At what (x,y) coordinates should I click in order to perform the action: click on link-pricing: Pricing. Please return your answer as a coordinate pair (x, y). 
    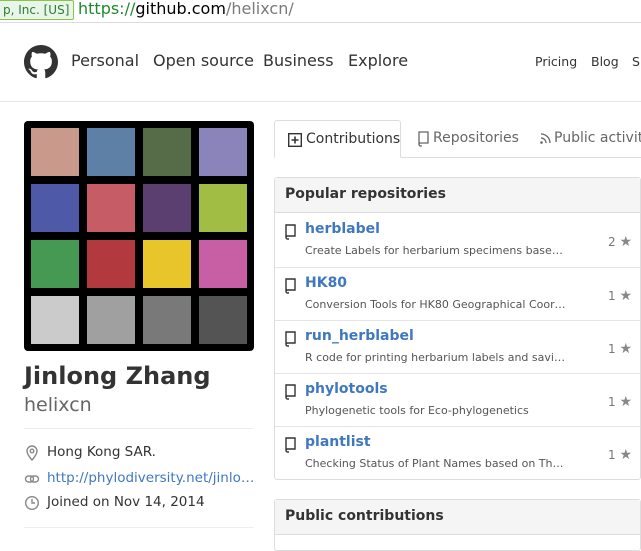
    Looking at the image, I should click on (556, 61).